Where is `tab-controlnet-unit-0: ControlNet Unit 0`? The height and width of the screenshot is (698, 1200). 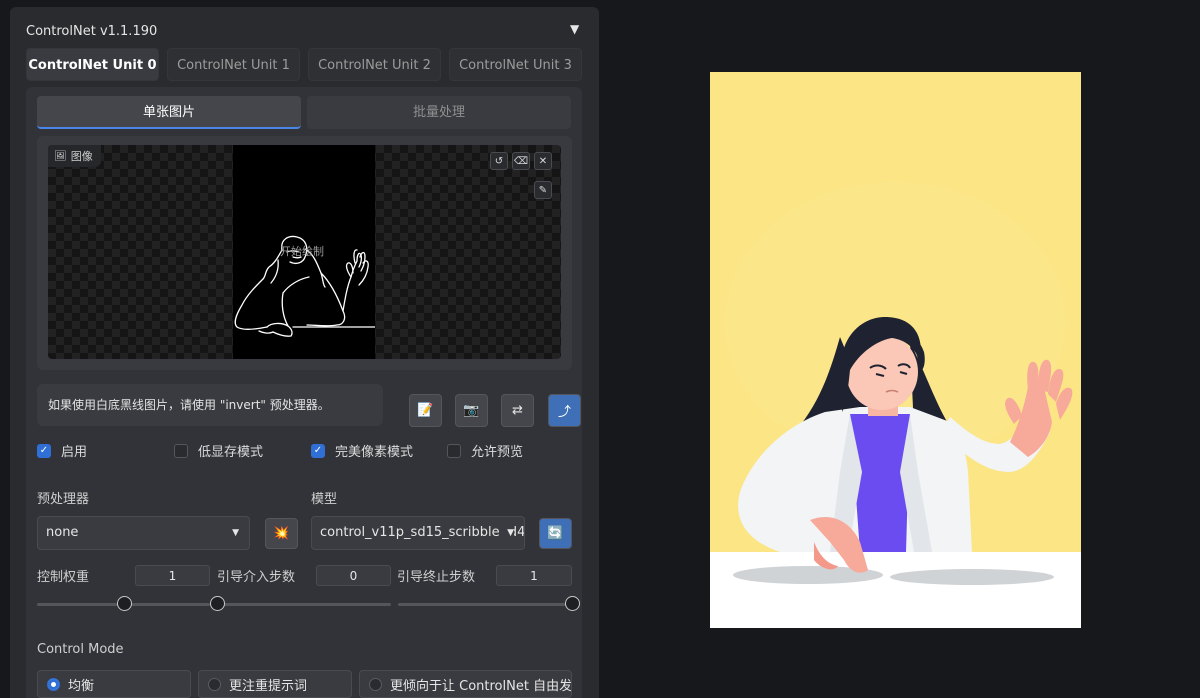
tab-controlnet-unit-0: ControlNet Unit 0 is located at coordinates (92, 64).